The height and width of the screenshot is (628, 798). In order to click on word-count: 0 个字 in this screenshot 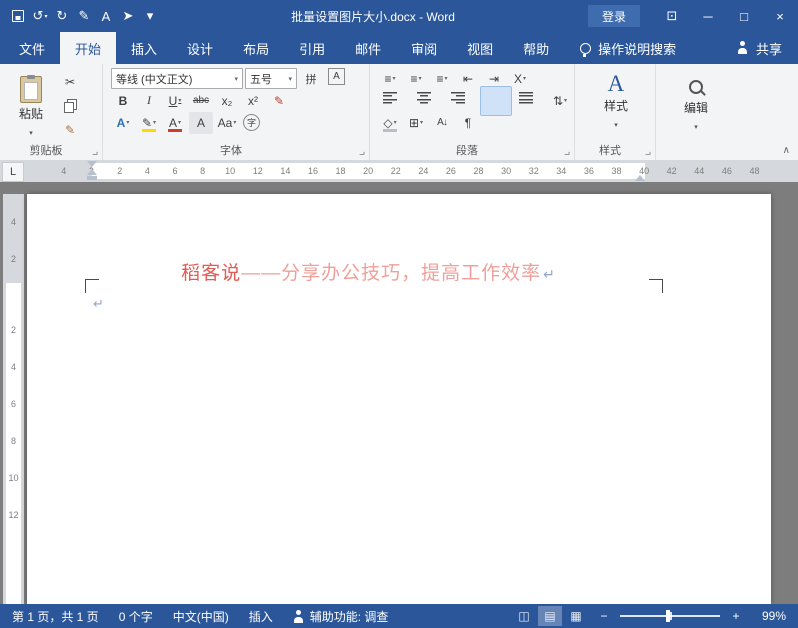, I will do `click(136, 616)`.